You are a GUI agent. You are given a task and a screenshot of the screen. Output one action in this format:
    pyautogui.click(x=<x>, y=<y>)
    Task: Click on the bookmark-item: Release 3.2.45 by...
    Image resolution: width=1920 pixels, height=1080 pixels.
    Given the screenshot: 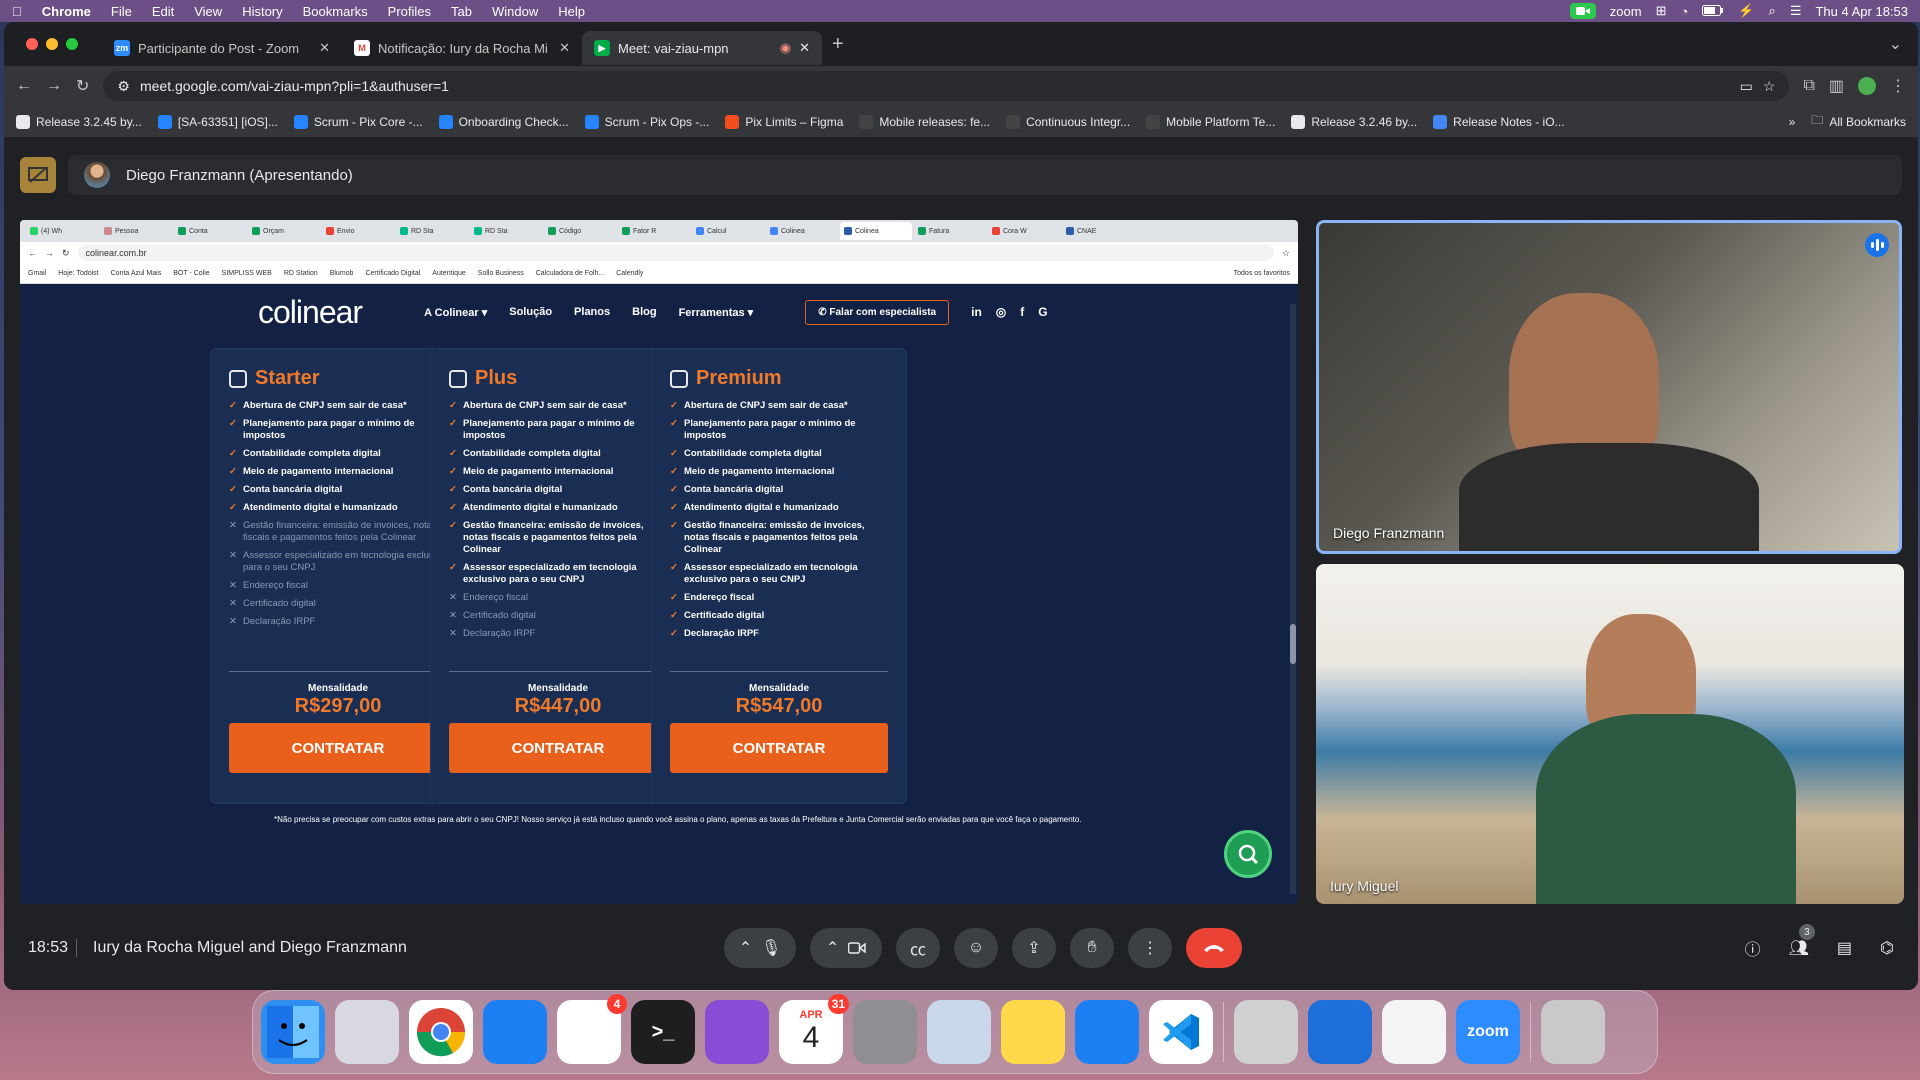 What is the action you would take?
    pyautogui.click(x=79, y=121)
    